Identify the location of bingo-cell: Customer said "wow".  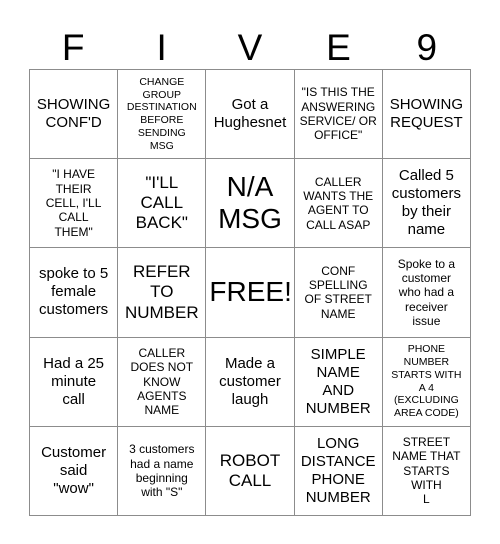
(74, 471).